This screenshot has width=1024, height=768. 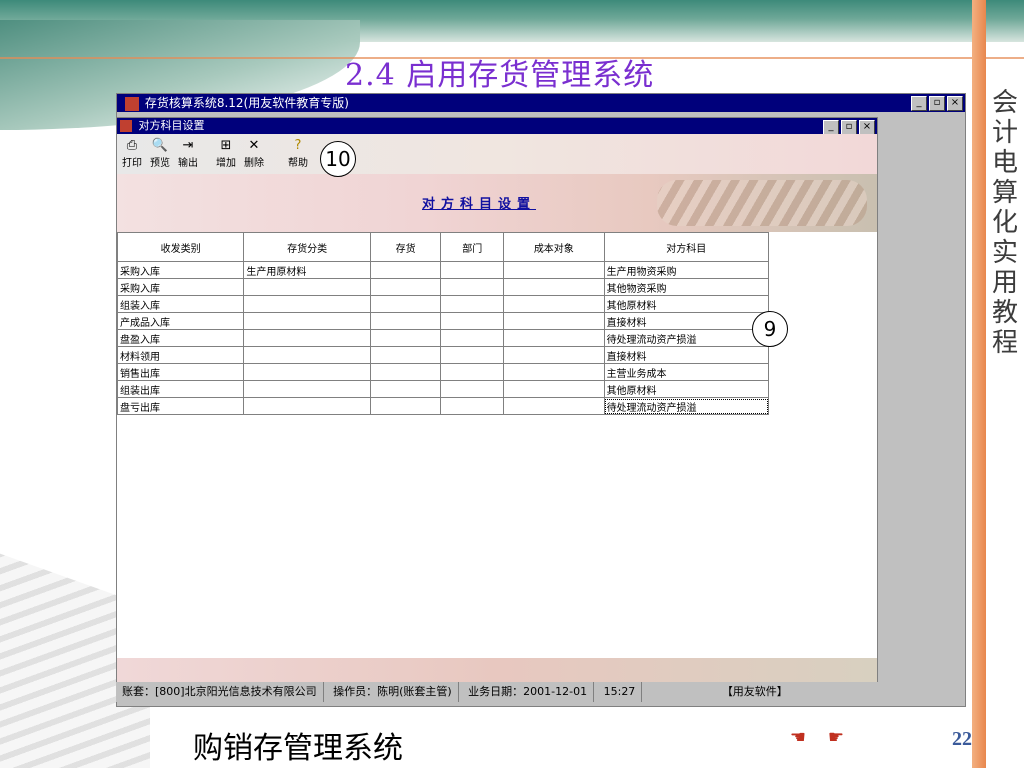 What do you see at coordinates (298, 145) in the screenshot?
I see `help-icon: ?` at bounding box center [298, 145].